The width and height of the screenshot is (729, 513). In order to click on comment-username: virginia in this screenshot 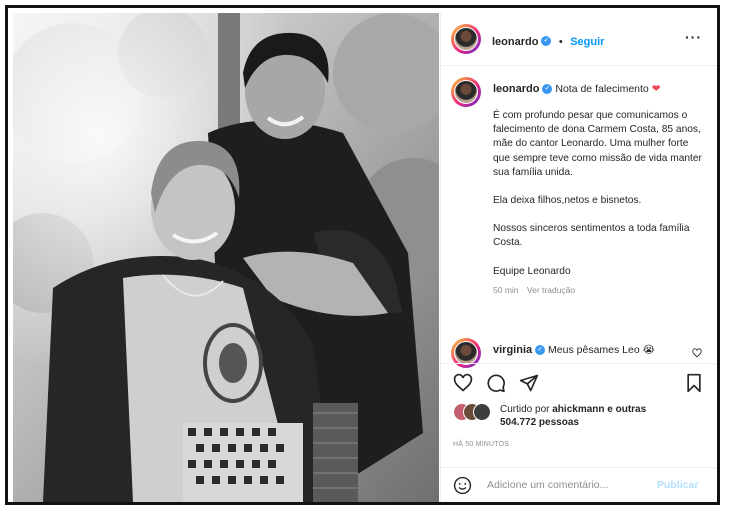, I will do `click(512, 350)`.